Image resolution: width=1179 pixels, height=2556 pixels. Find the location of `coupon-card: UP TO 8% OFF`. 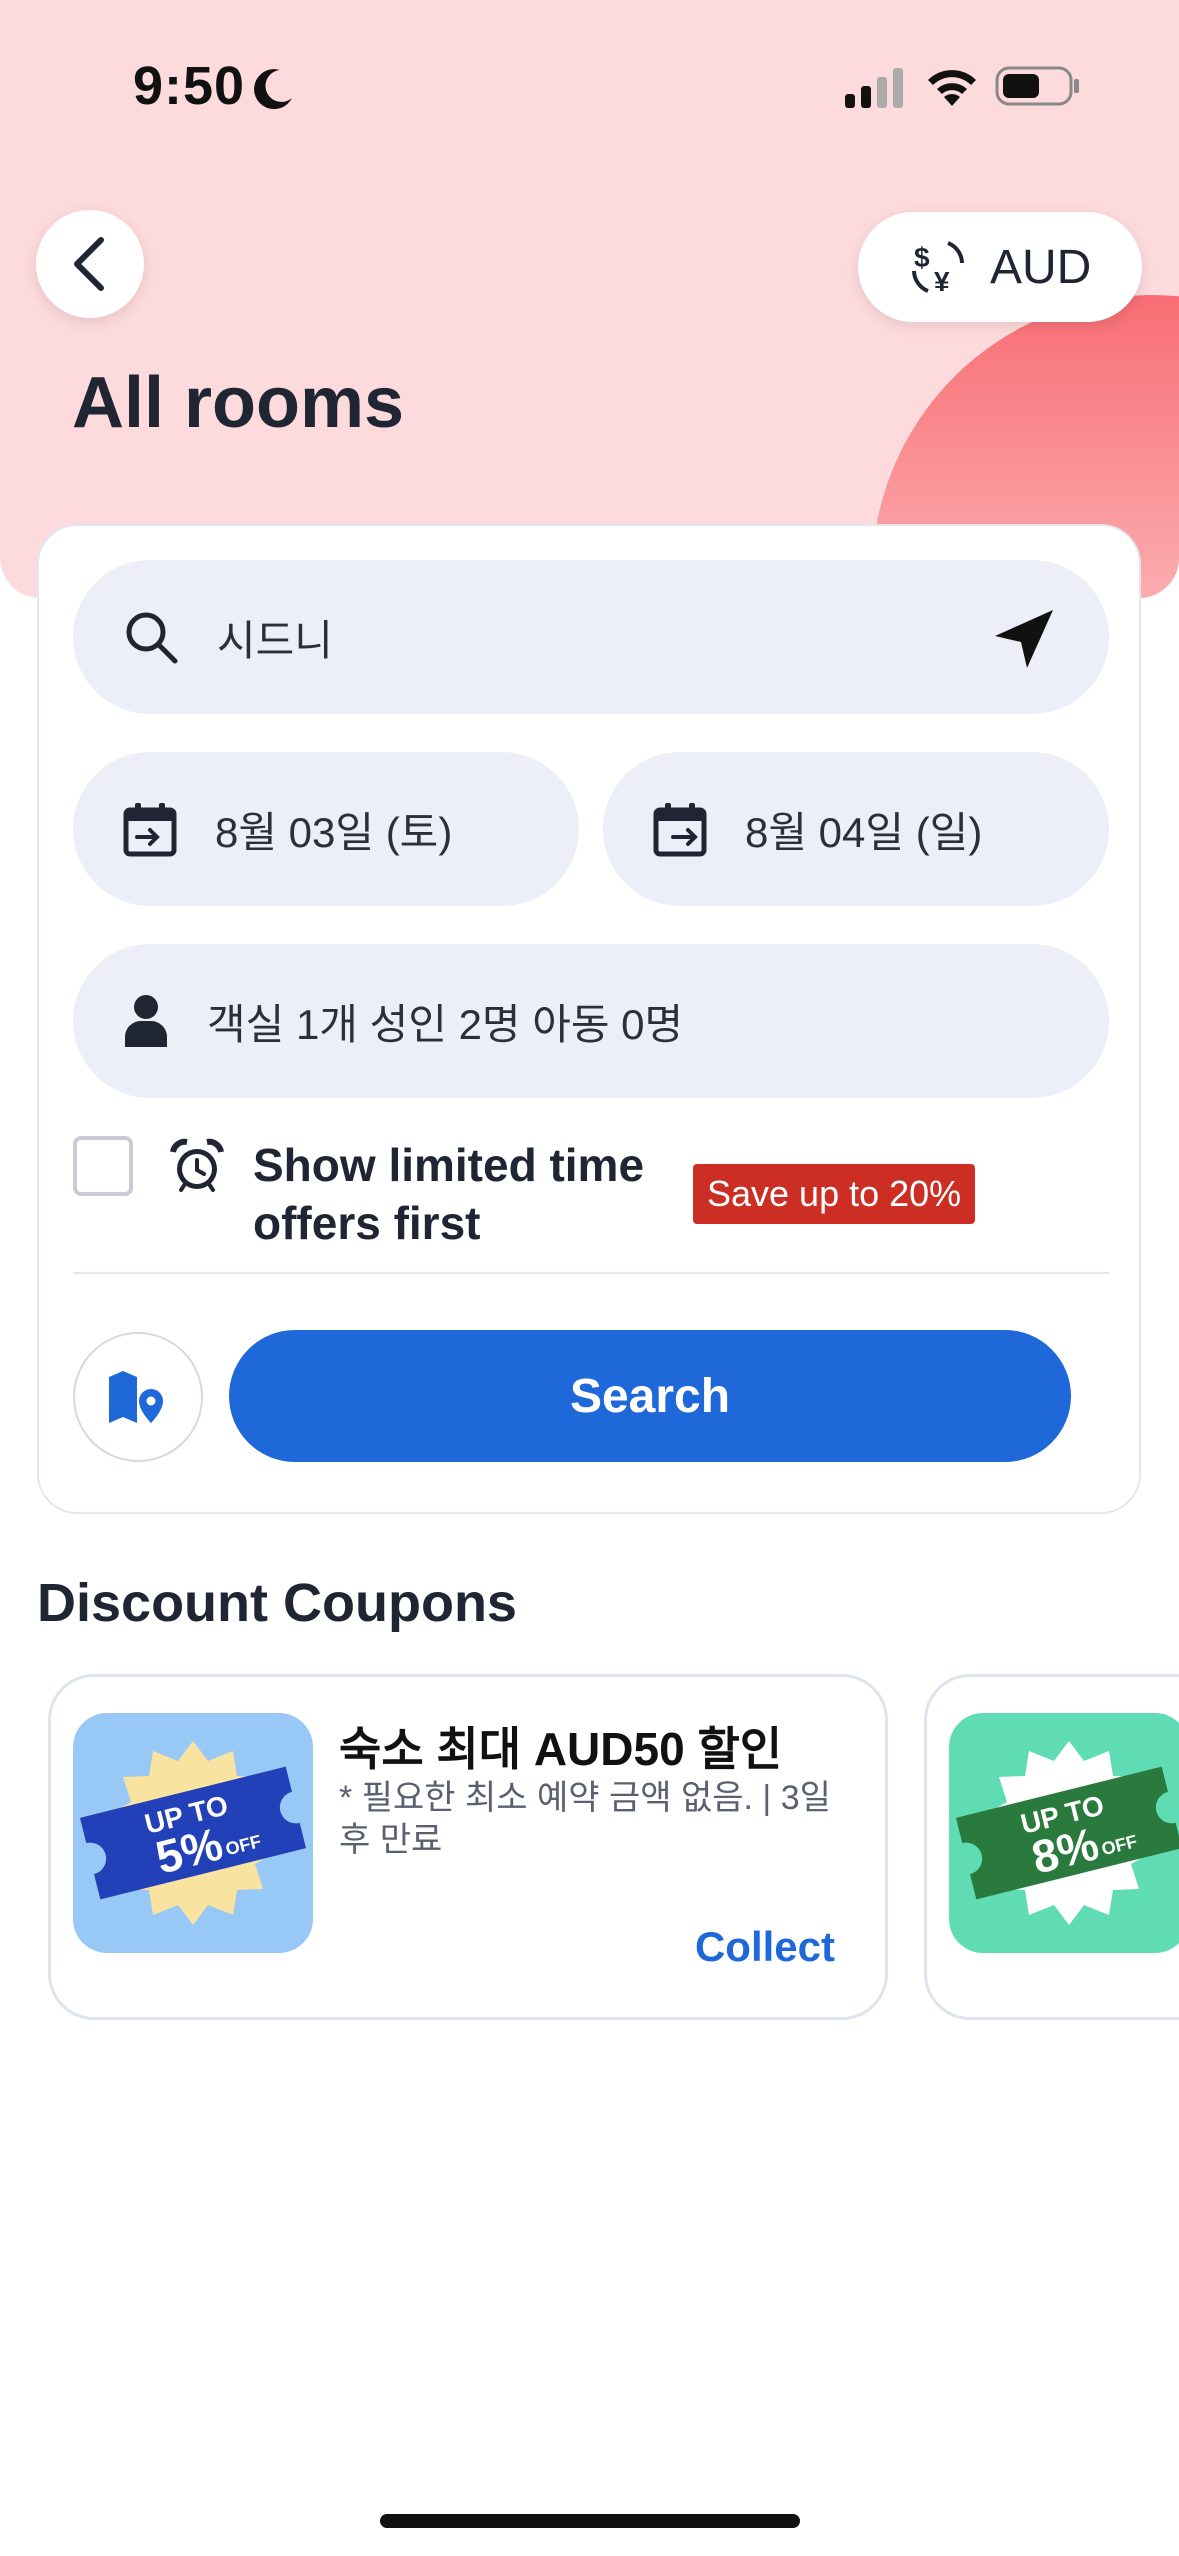

coupon-card: UP TO 8% OFF is located at coordinates (1051, 1847).